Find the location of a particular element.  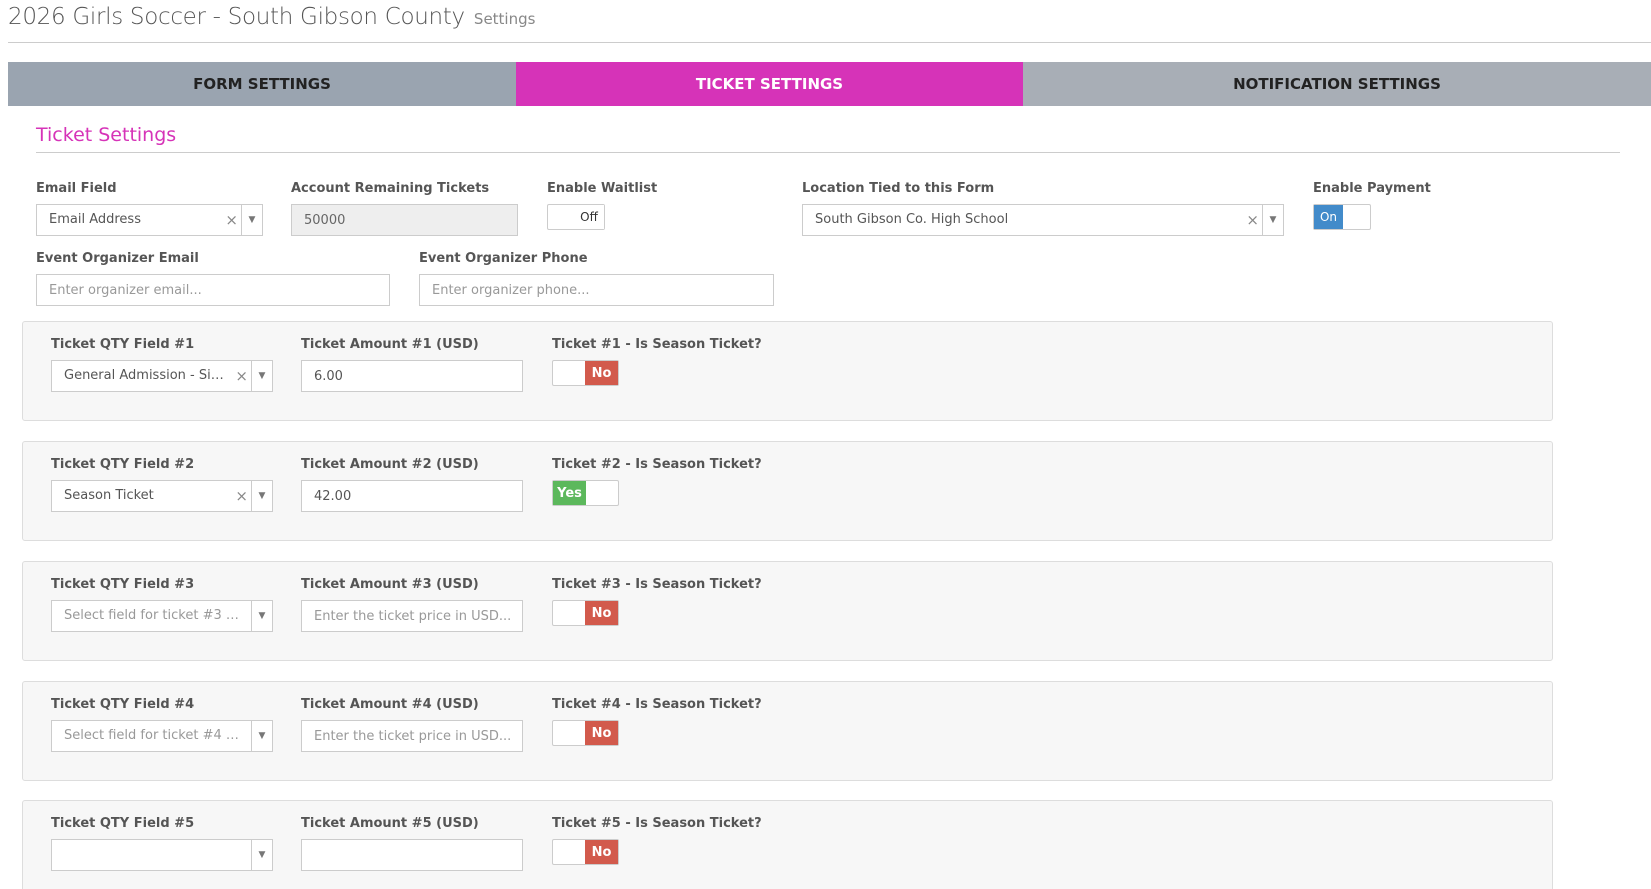

remaining-tickets-input is located at coordinates (404, 220).